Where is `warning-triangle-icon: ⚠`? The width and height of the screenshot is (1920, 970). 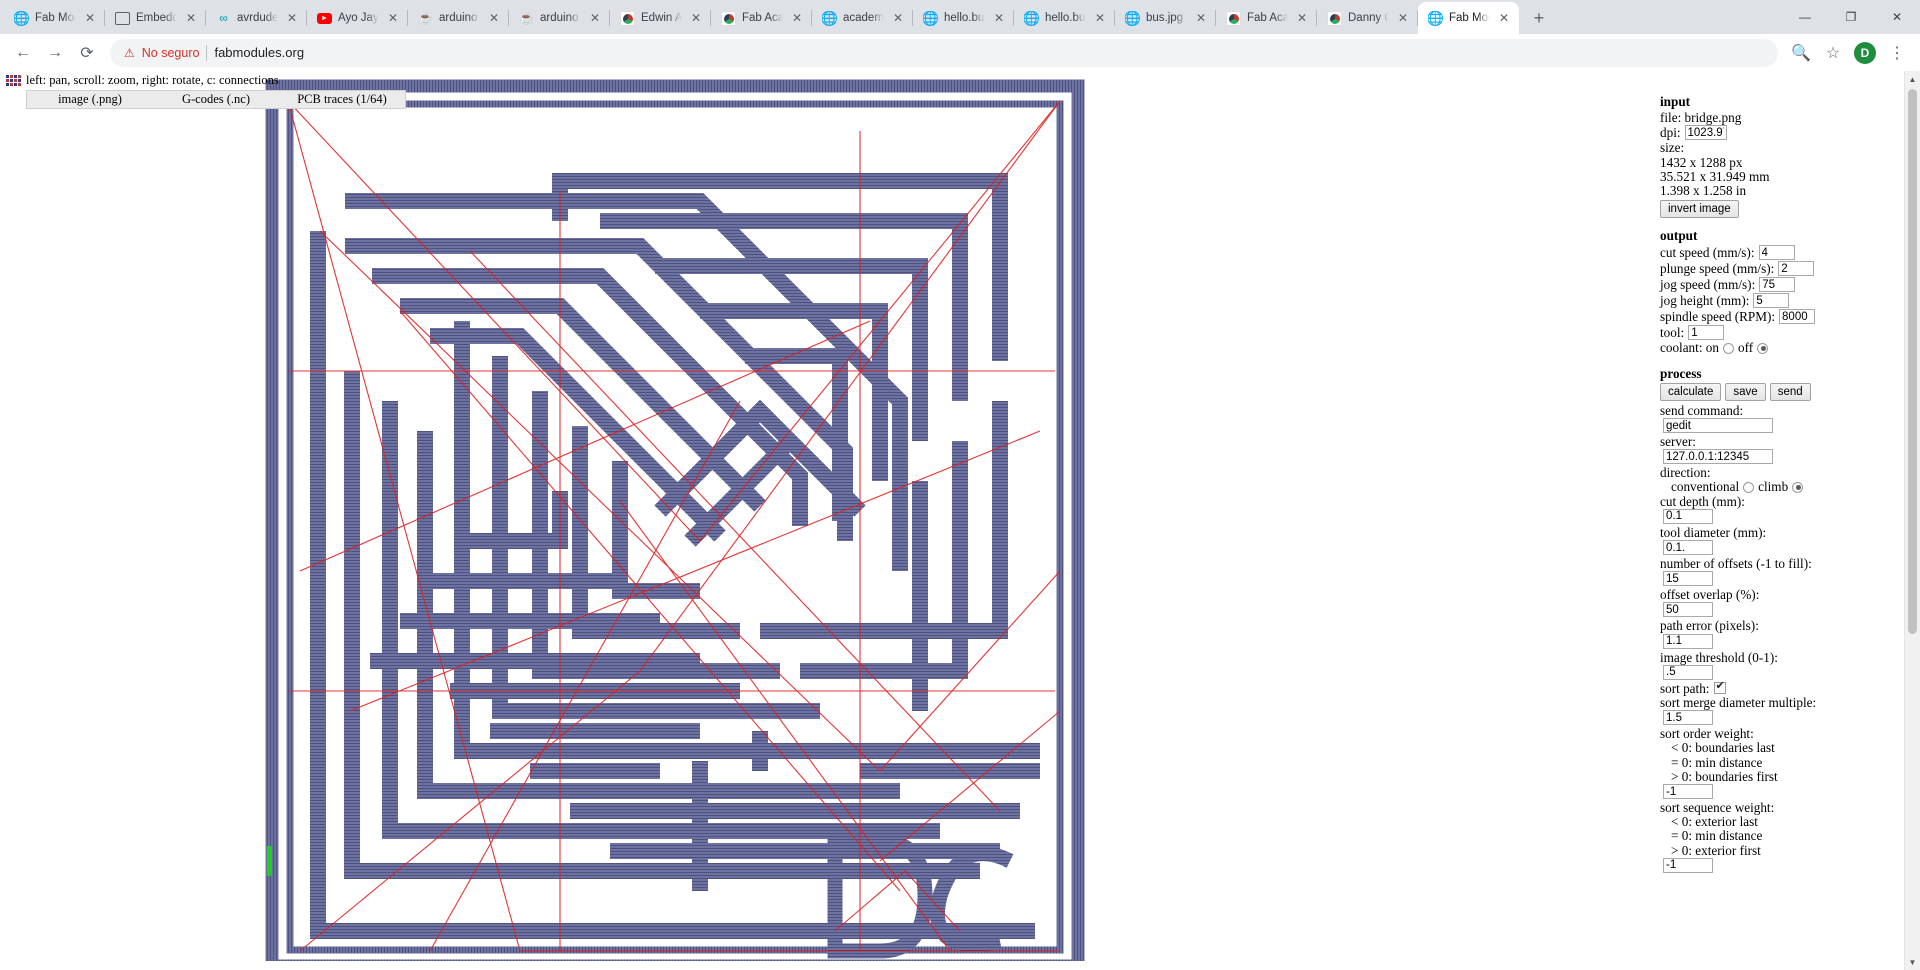 warning-triangle-icon: ⚠ is located at coordinates (129, 52).